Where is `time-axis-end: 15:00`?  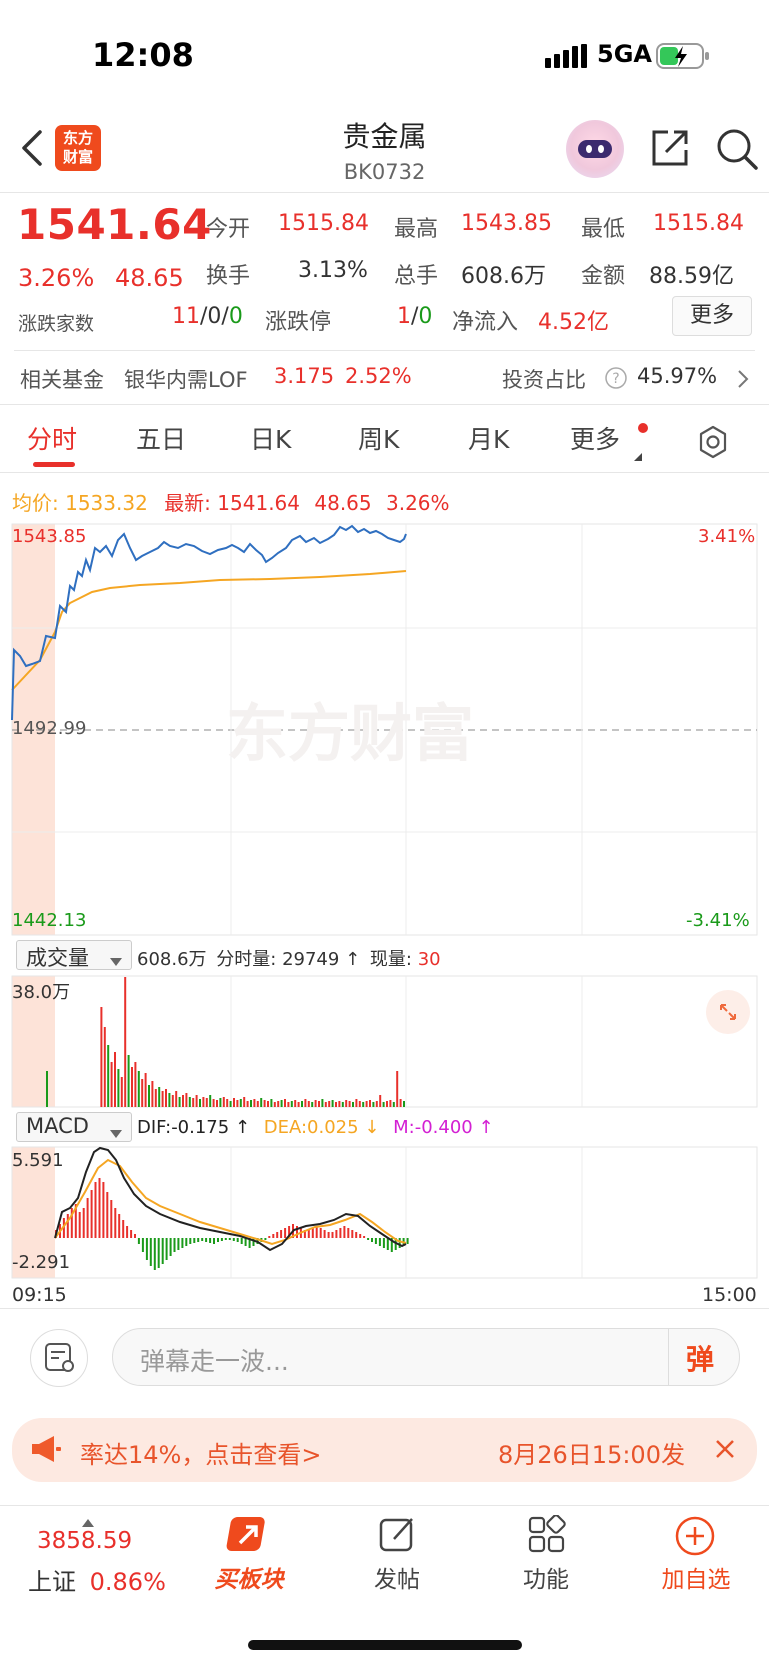 time-axis-end: 15:00 is located at coordinates (729, 1295).